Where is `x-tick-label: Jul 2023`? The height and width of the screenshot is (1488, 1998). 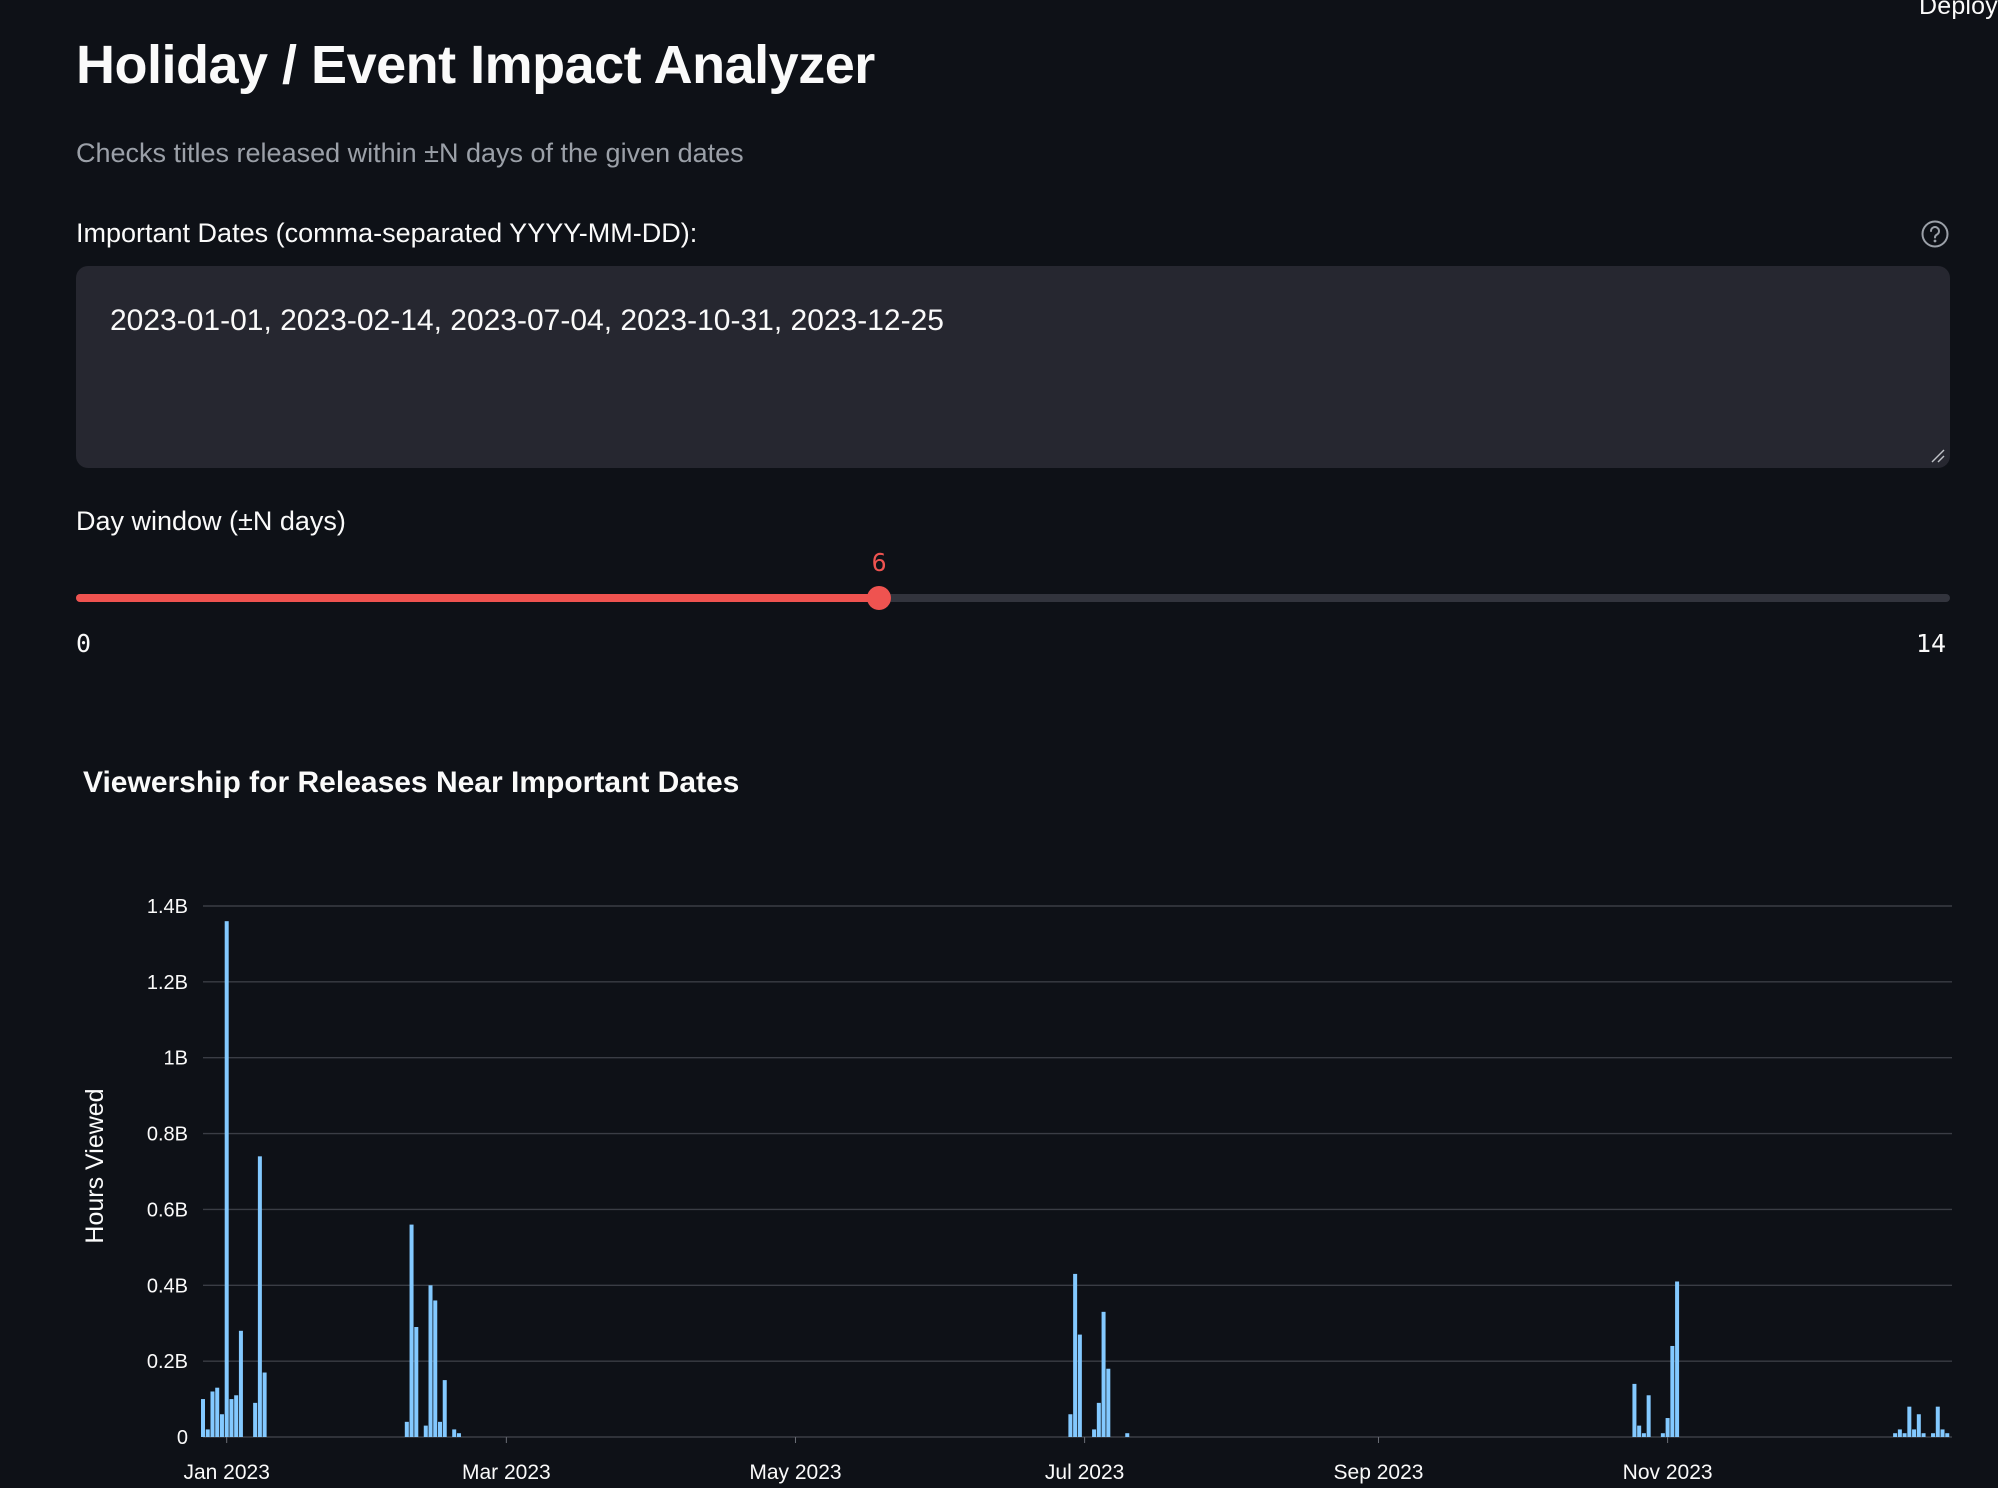 x-tick-label: Jul 2023 is located at coordinates (1084, 1472).